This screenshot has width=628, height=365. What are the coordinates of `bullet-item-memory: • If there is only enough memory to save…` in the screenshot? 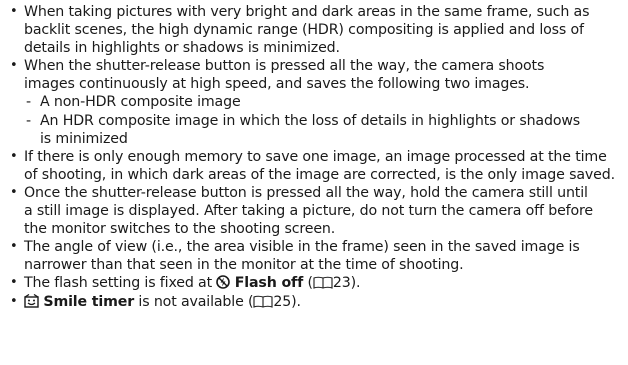 It's located at (314, 166).